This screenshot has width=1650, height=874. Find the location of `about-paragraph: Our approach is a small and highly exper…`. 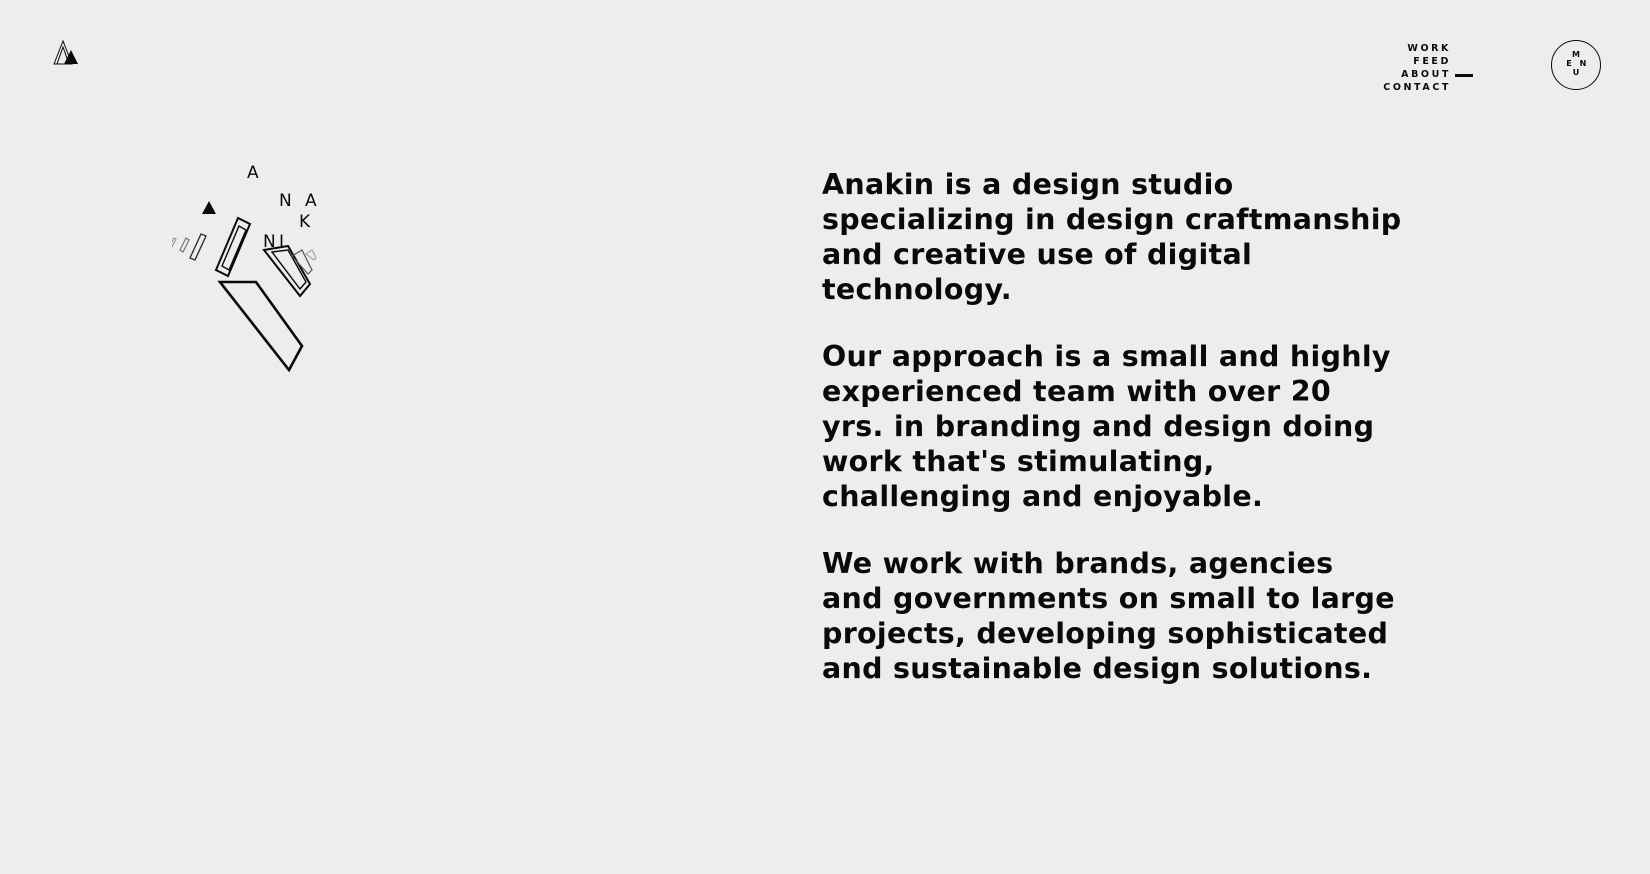

about-paragraph: Our approach is a small and highly exper… is located at coordinates (1106, 426).